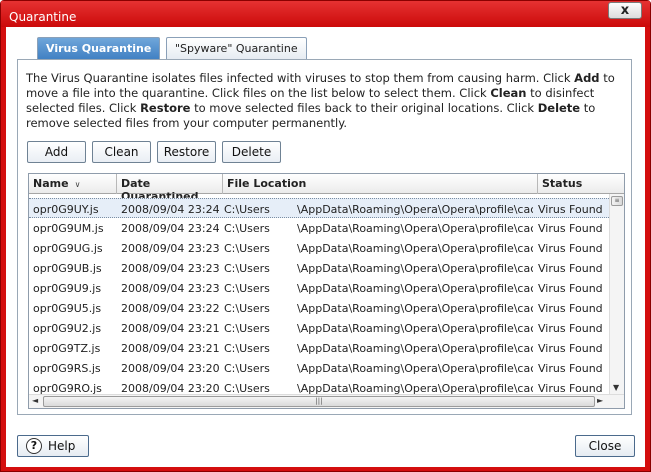  What do you see at coordinates (67, 288) in the screenshot?
I see `cell-name: opr0G9U9.js` at bounding box center [67, 288].